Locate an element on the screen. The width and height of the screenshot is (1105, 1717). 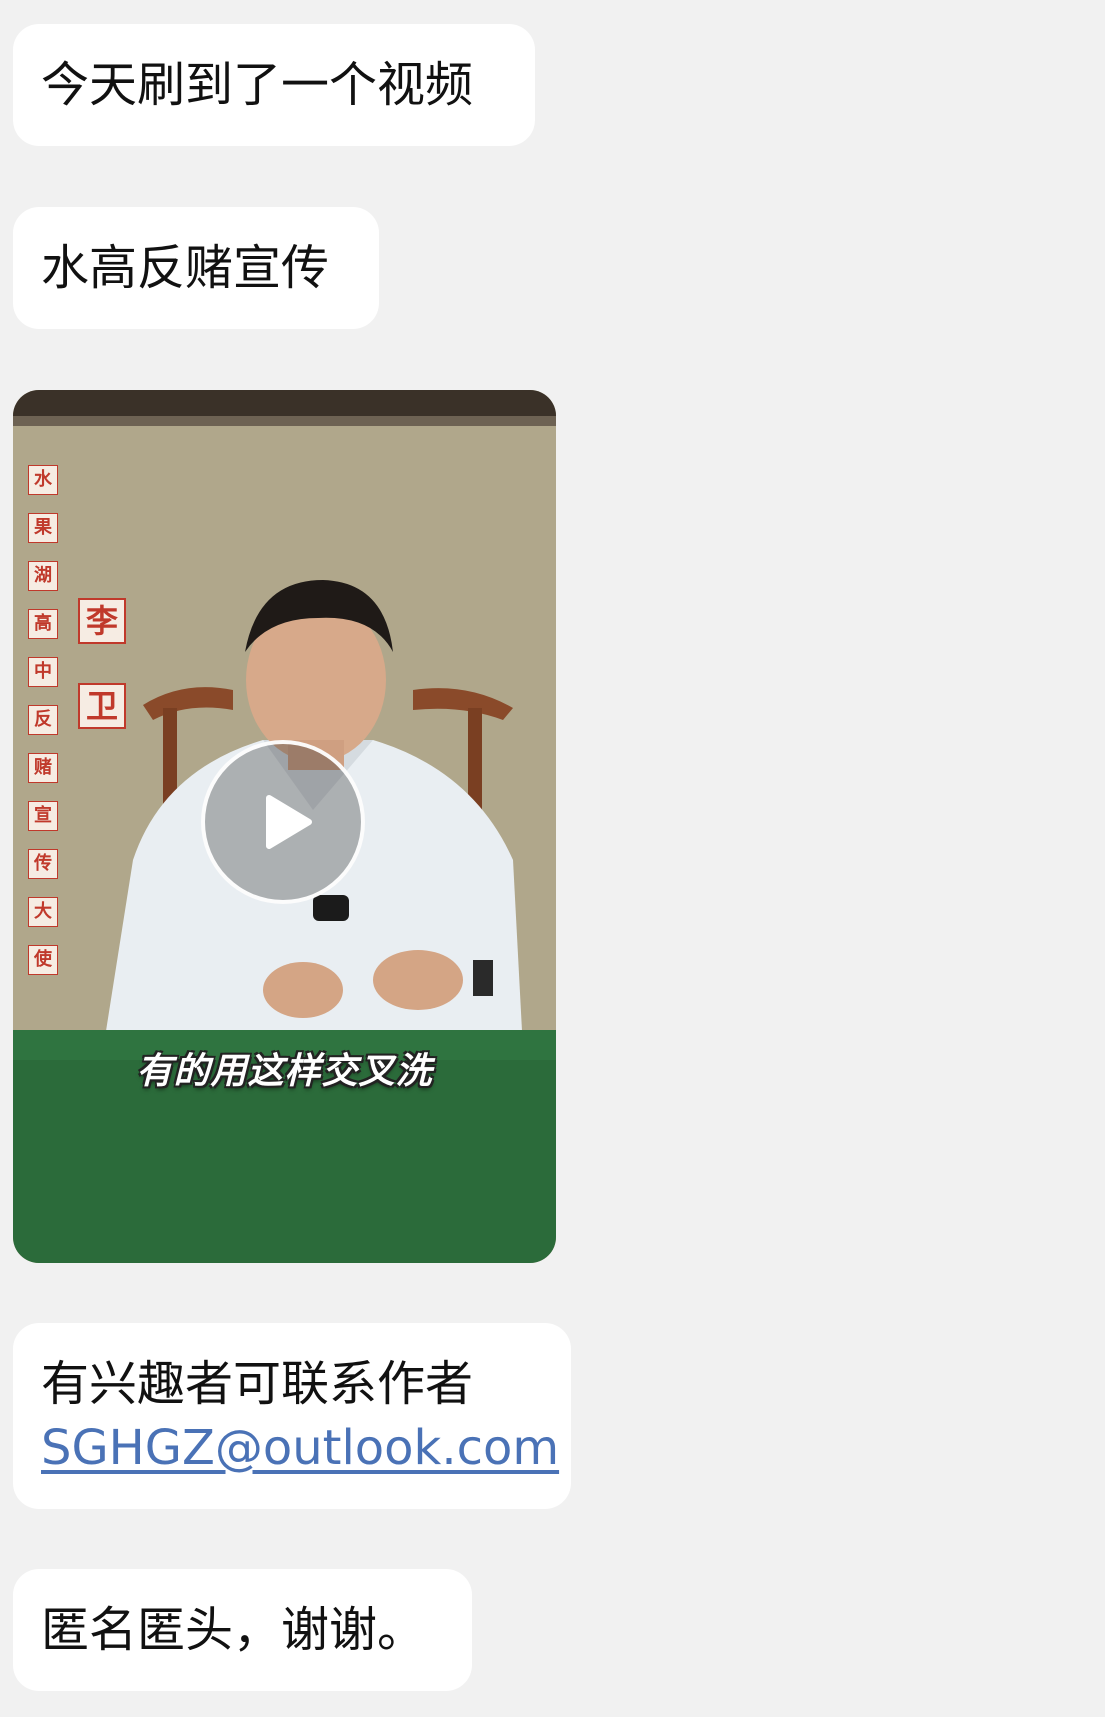
vertical-banner-char: 赌 is located at coordinates (43, 768).